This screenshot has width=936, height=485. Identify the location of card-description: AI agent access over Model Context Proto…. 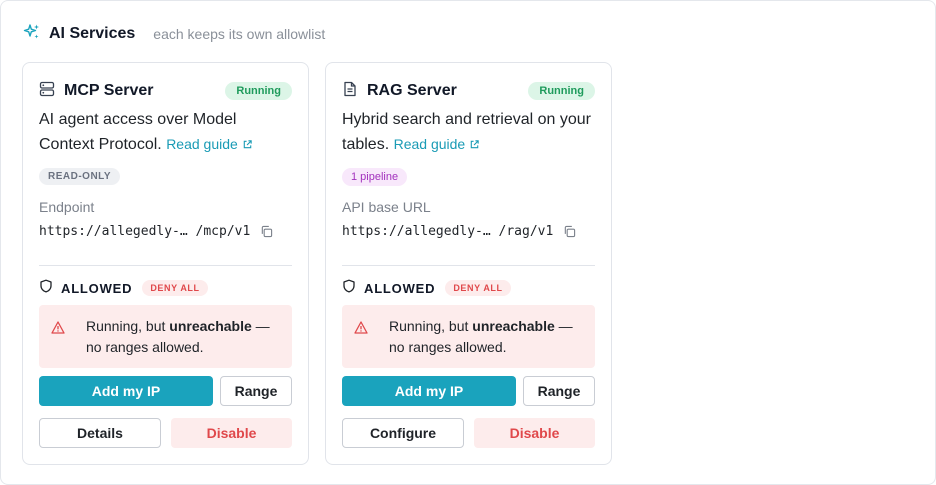
(163, 132).